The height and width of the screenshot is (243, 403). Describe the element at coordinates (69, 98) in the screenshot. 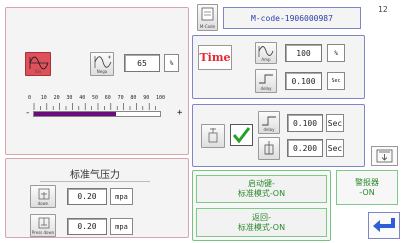

I see `scale-label: 30` at that location.